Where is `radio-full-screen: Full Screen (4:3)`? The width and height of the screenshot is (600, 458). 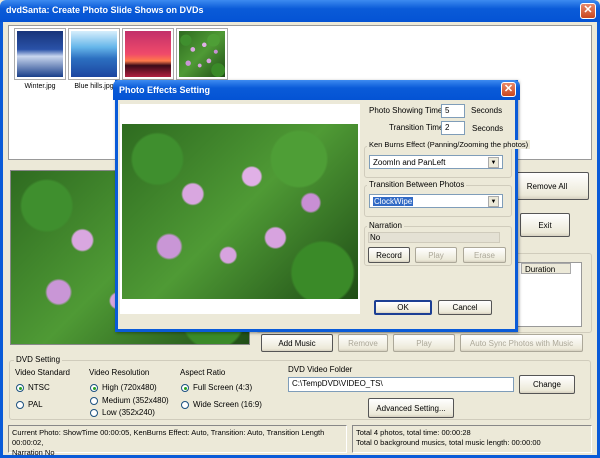 radio-full-screen: Full Screen (4:3) is located at coordinates (216, 387).